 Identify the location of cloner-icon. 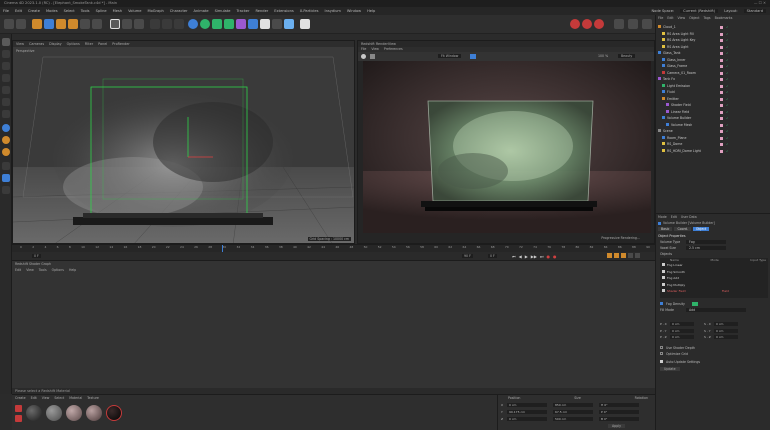
(229, 24).